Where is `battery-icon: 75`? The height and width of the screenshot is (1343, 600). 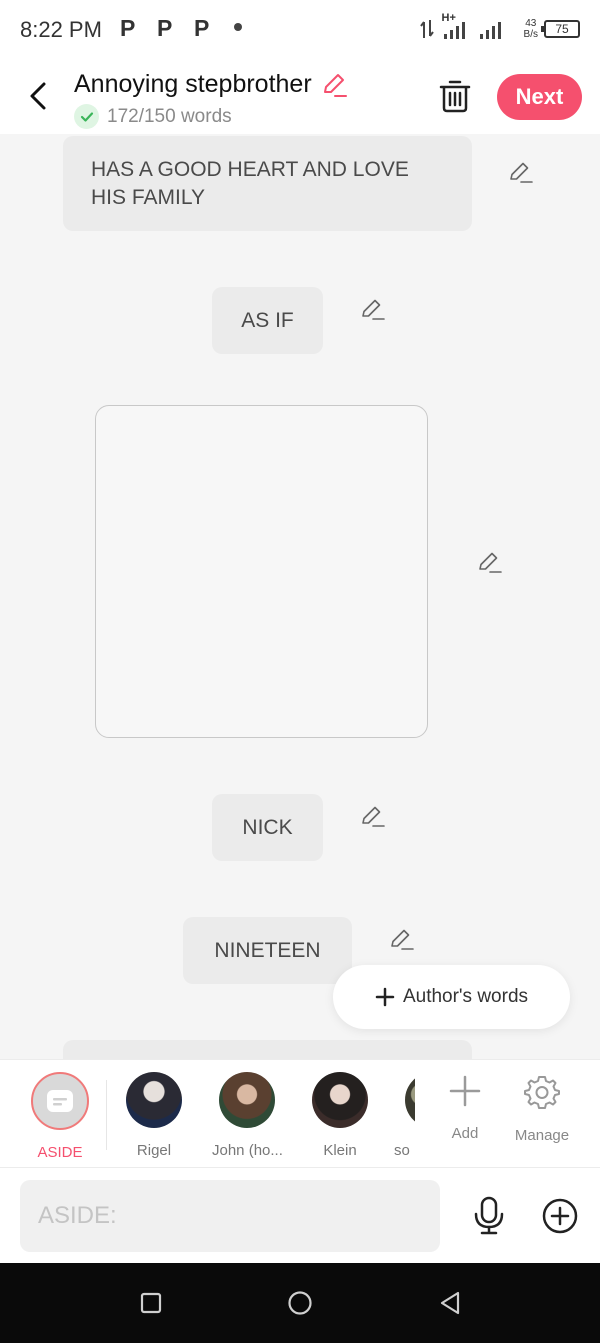 battery-icon: 75 is located at coordinates (560, 29).